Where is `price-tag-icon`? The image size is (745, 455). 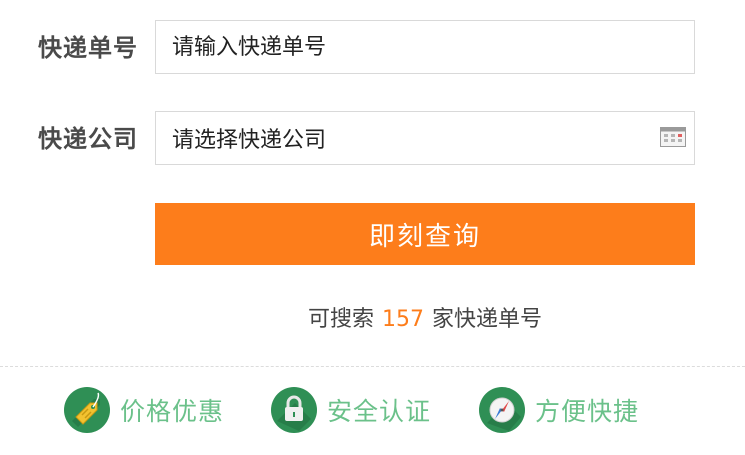
price-tag-icon is located at coordinates (87, 410).